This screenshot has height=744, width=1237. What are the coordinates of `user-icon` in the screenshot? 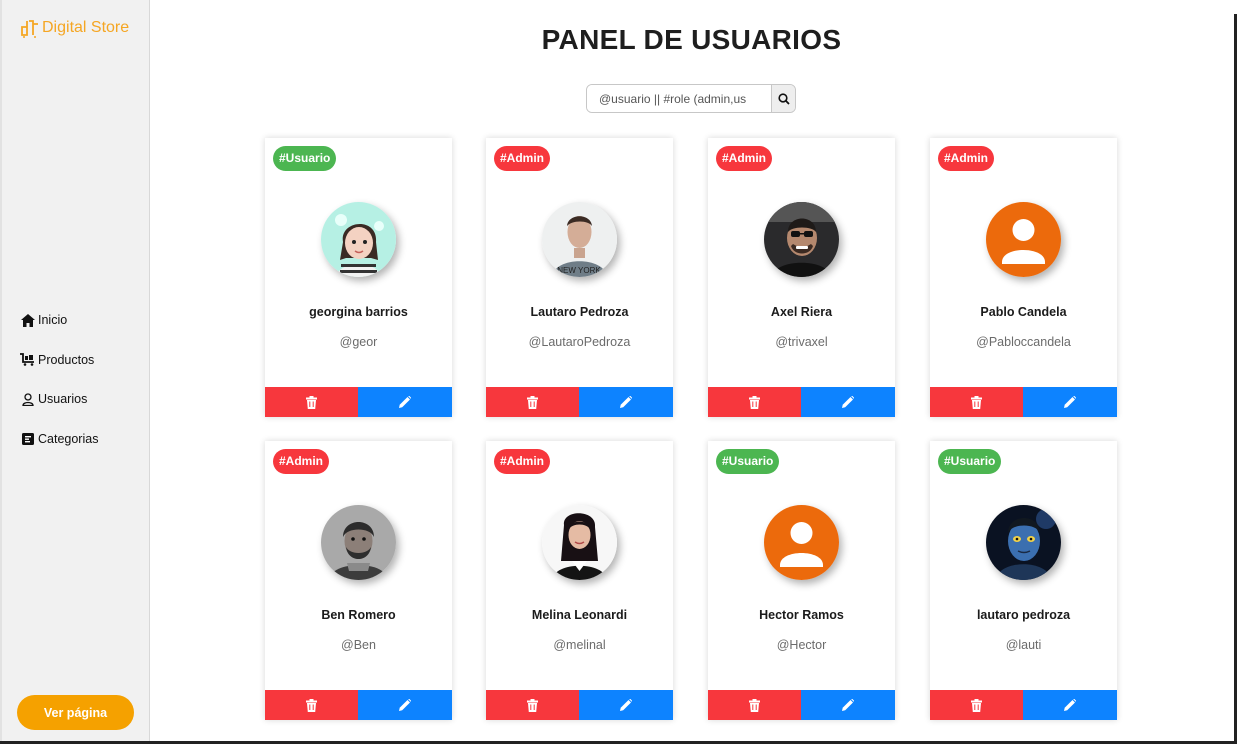 It's located at (27, 399).